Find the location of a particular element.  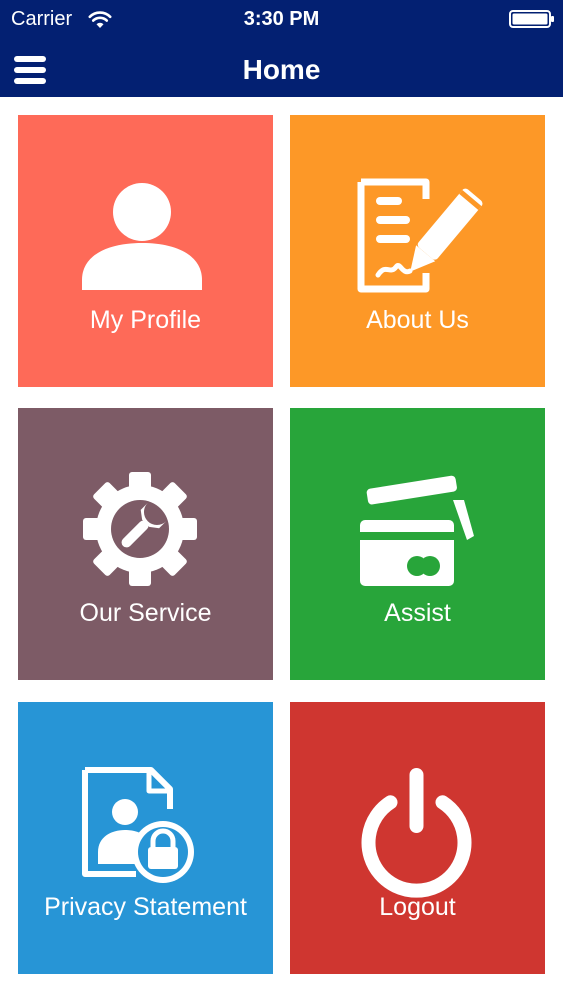

header: Carrier 3:30 PM Home is located at coordinates (281, 48).